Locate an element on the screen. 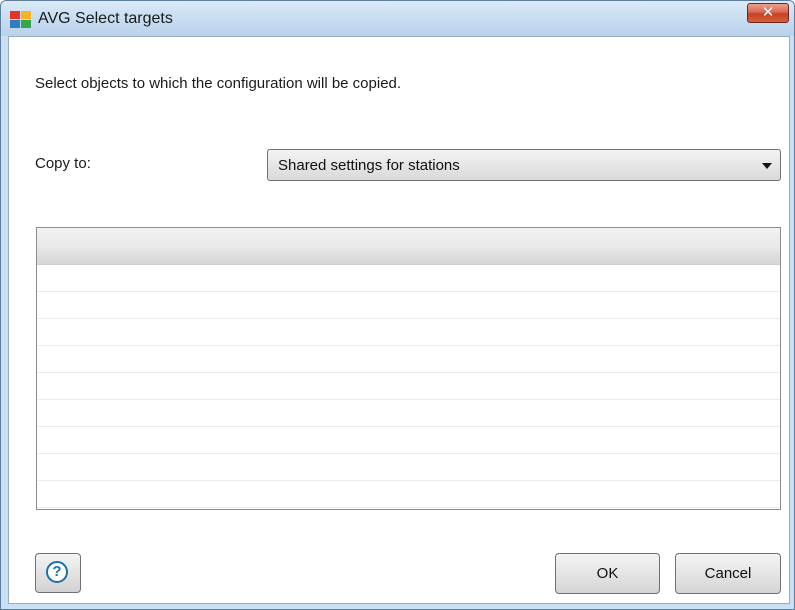  list-header is located at coordinates (408, 246).